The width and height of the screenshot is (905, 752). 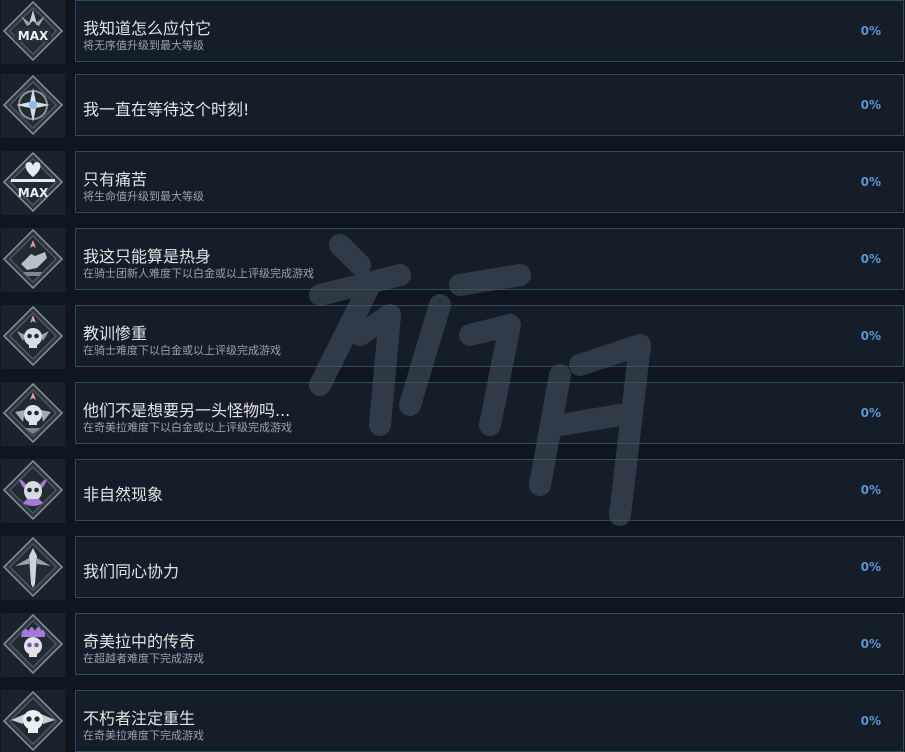 What do you see at coordinates (115, 333) in the screenshot?
I see `achievement-title: 教训惨重` at bounding box center [115, 333].